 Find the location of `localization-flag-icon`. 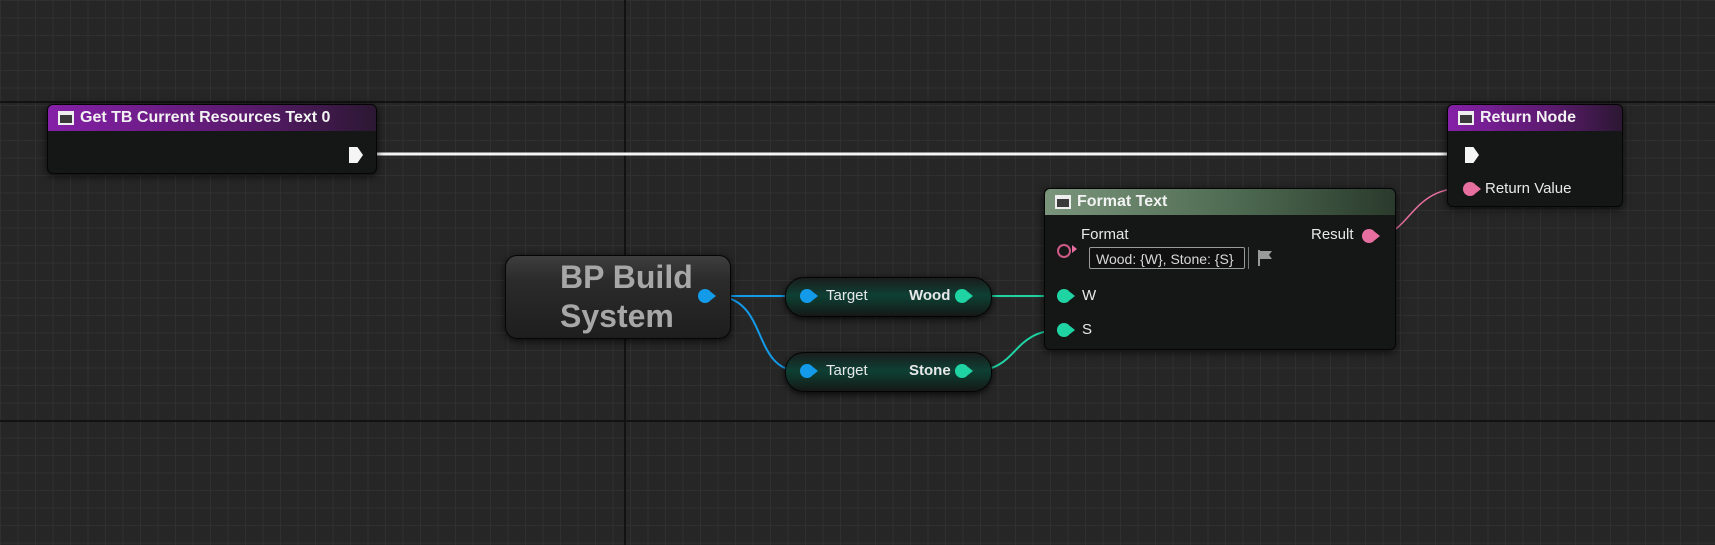

localization-flag-icon is located at coordinates (1265, 258).